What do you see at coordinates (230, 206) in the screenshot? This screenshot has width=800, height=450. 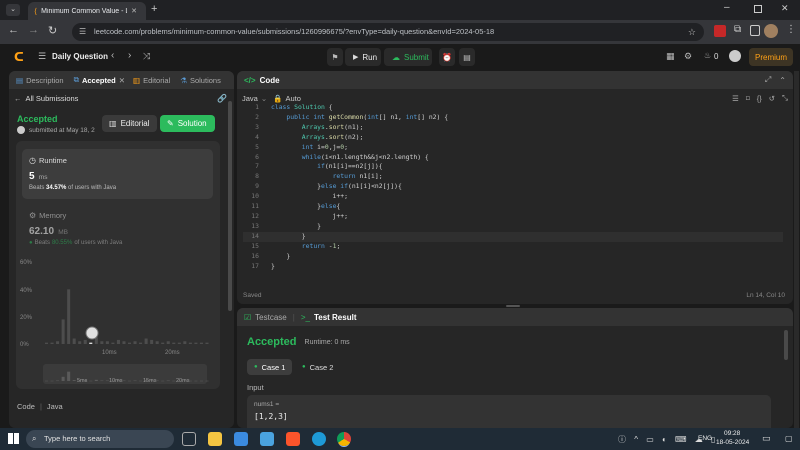 I see `left-scrollbar` at bounding box center [230, 206].